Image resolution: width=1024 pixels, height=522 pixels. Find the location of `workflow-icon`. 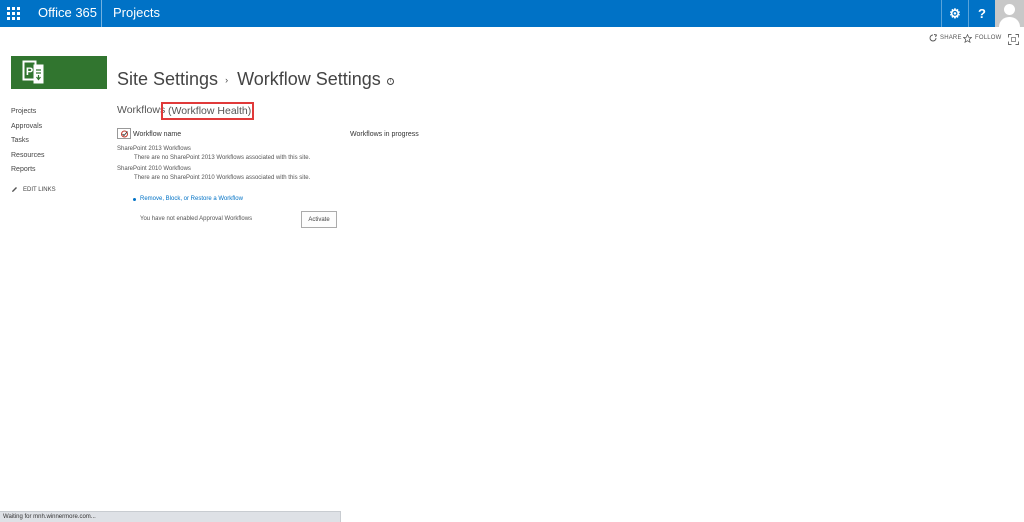

workflow-icon is located at coordinates (124, 133).